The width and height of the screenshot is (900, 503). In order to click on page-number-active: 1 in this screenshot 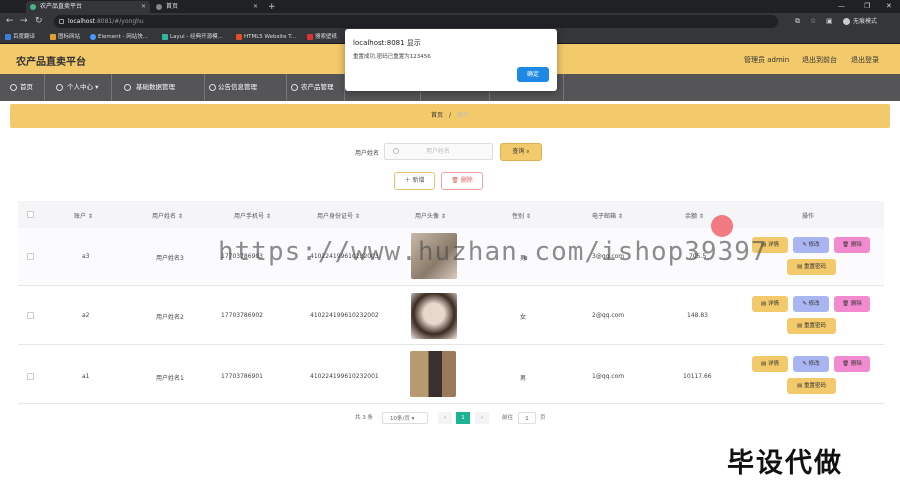, I will do `click(463, 418)`.